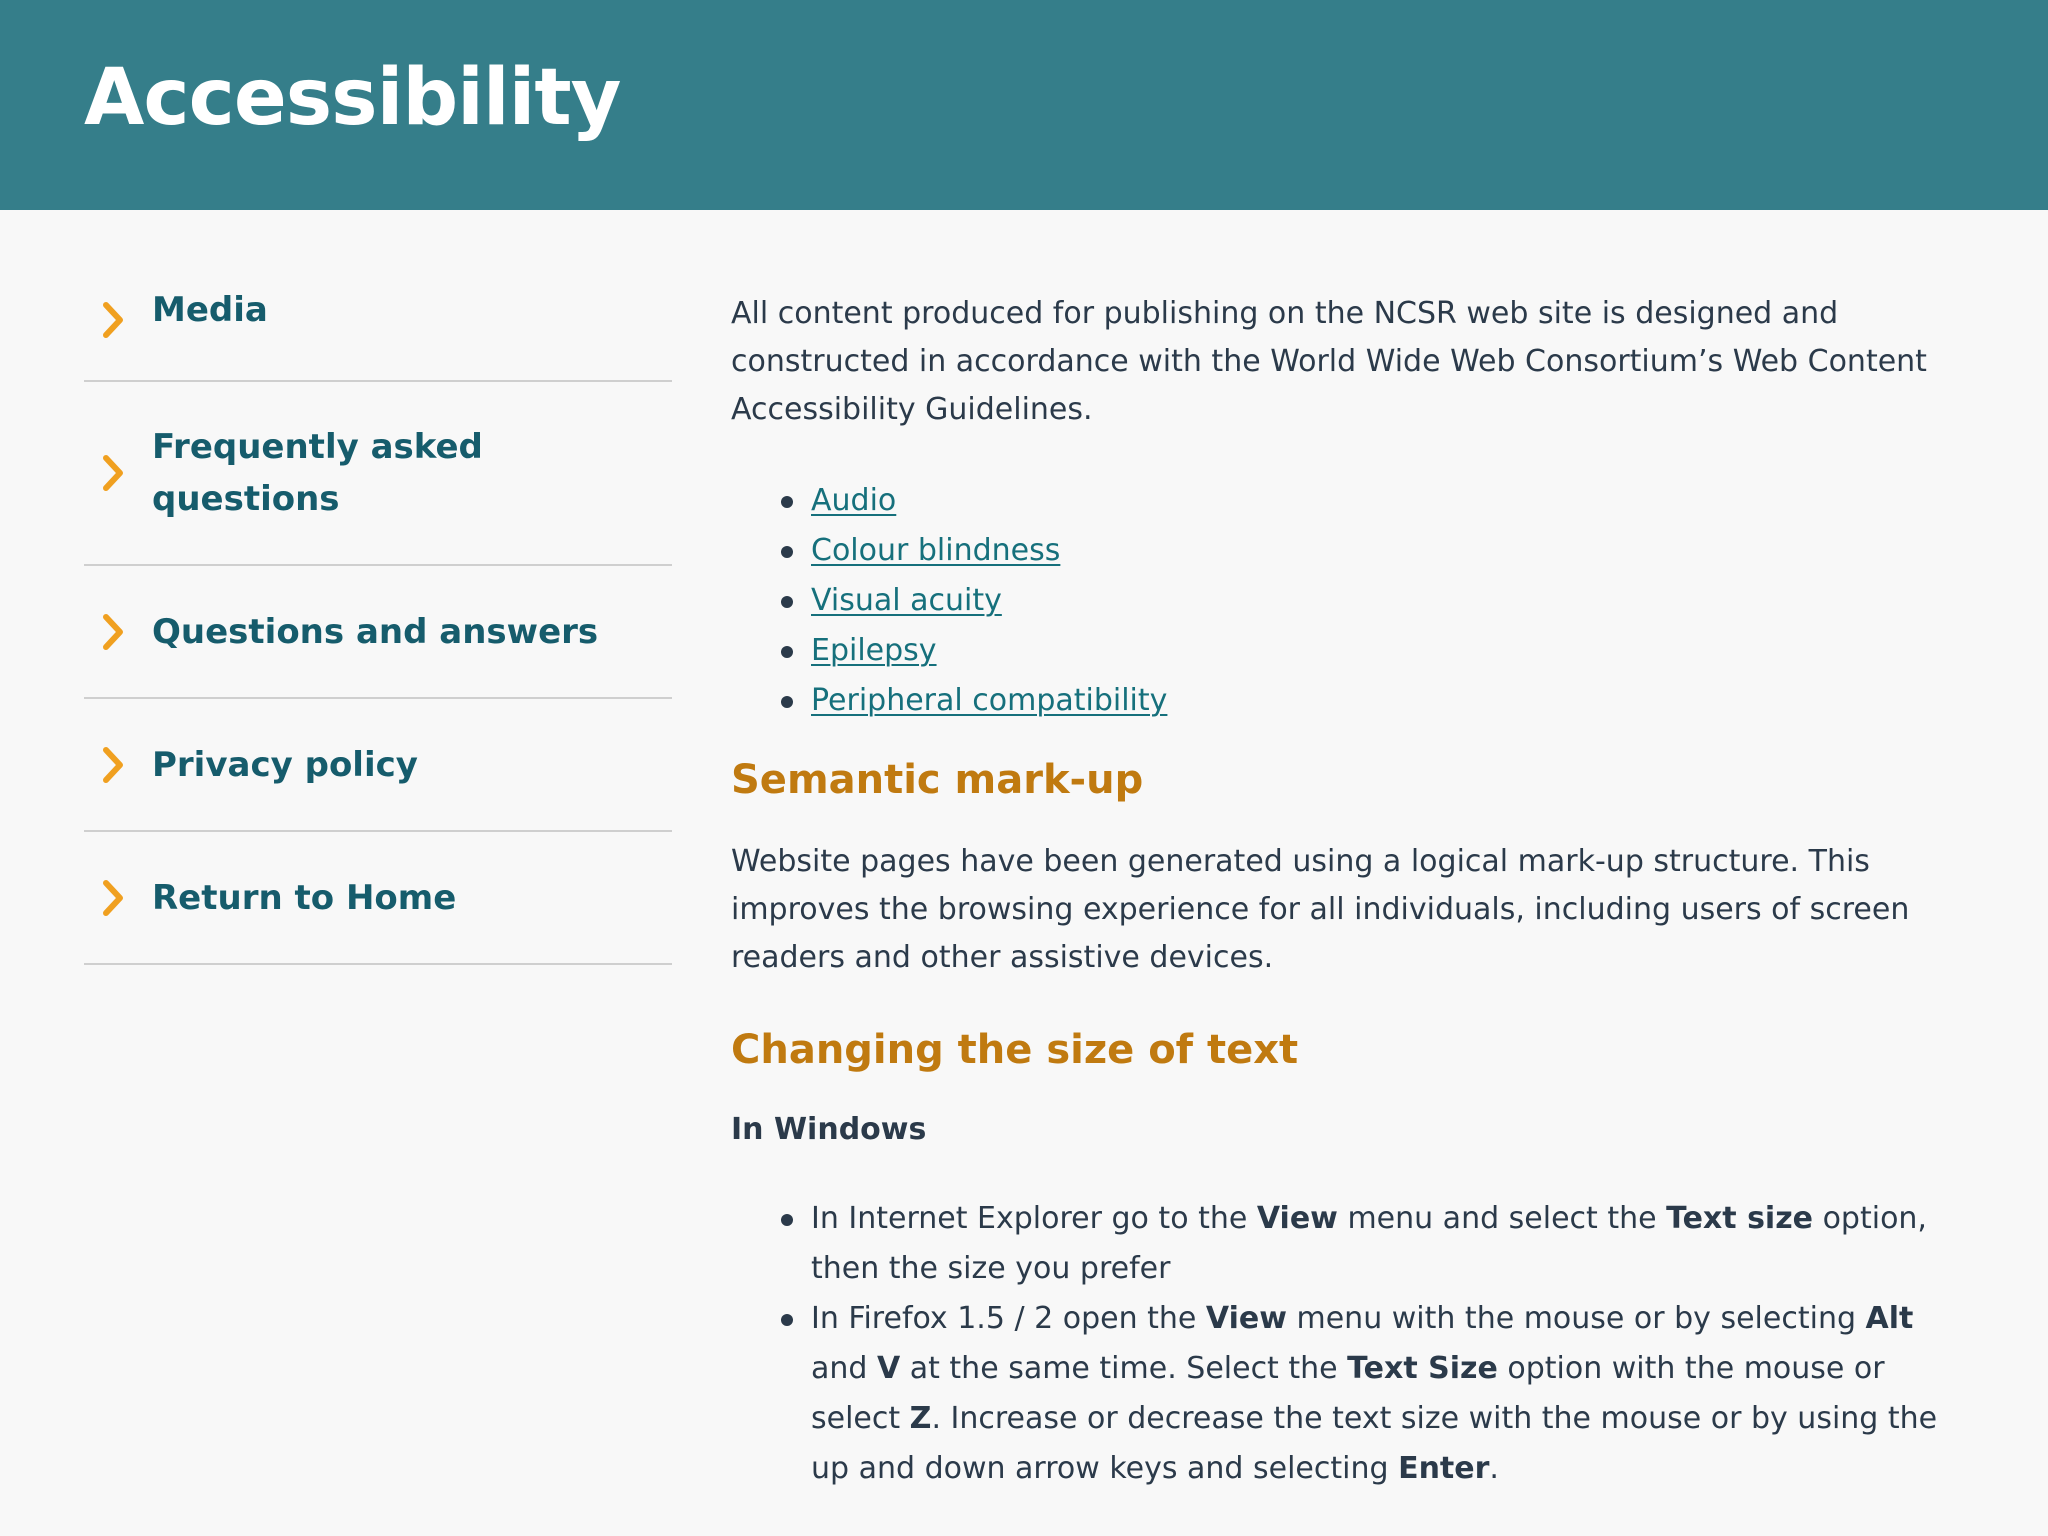  What do you see at coordinates (1444, 1468) in the screenshot?
I see `bold-text: Enter` at bounding box center [1444, 1468].